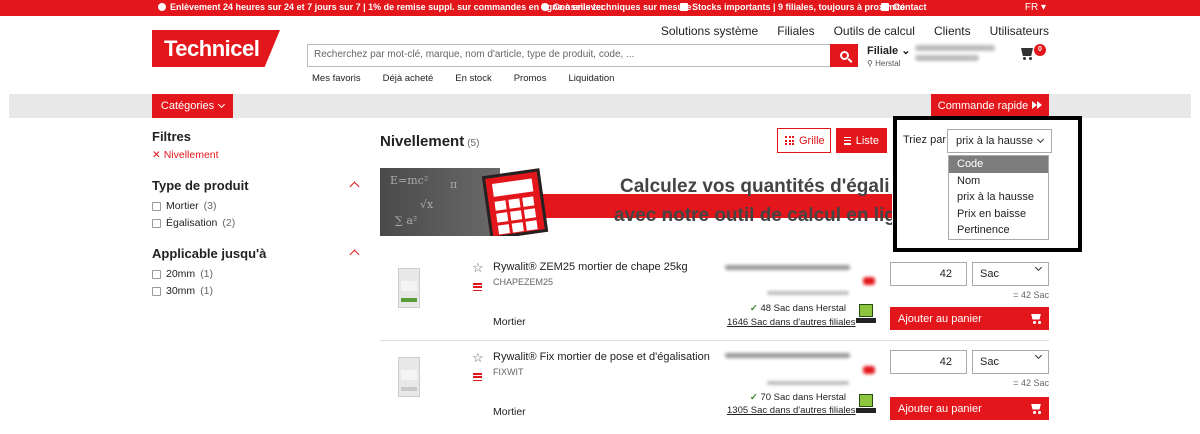  Describe the element at coordinates (523, 282) in the screenshot. I see `product-code: CHAPEZEM25` at that location.